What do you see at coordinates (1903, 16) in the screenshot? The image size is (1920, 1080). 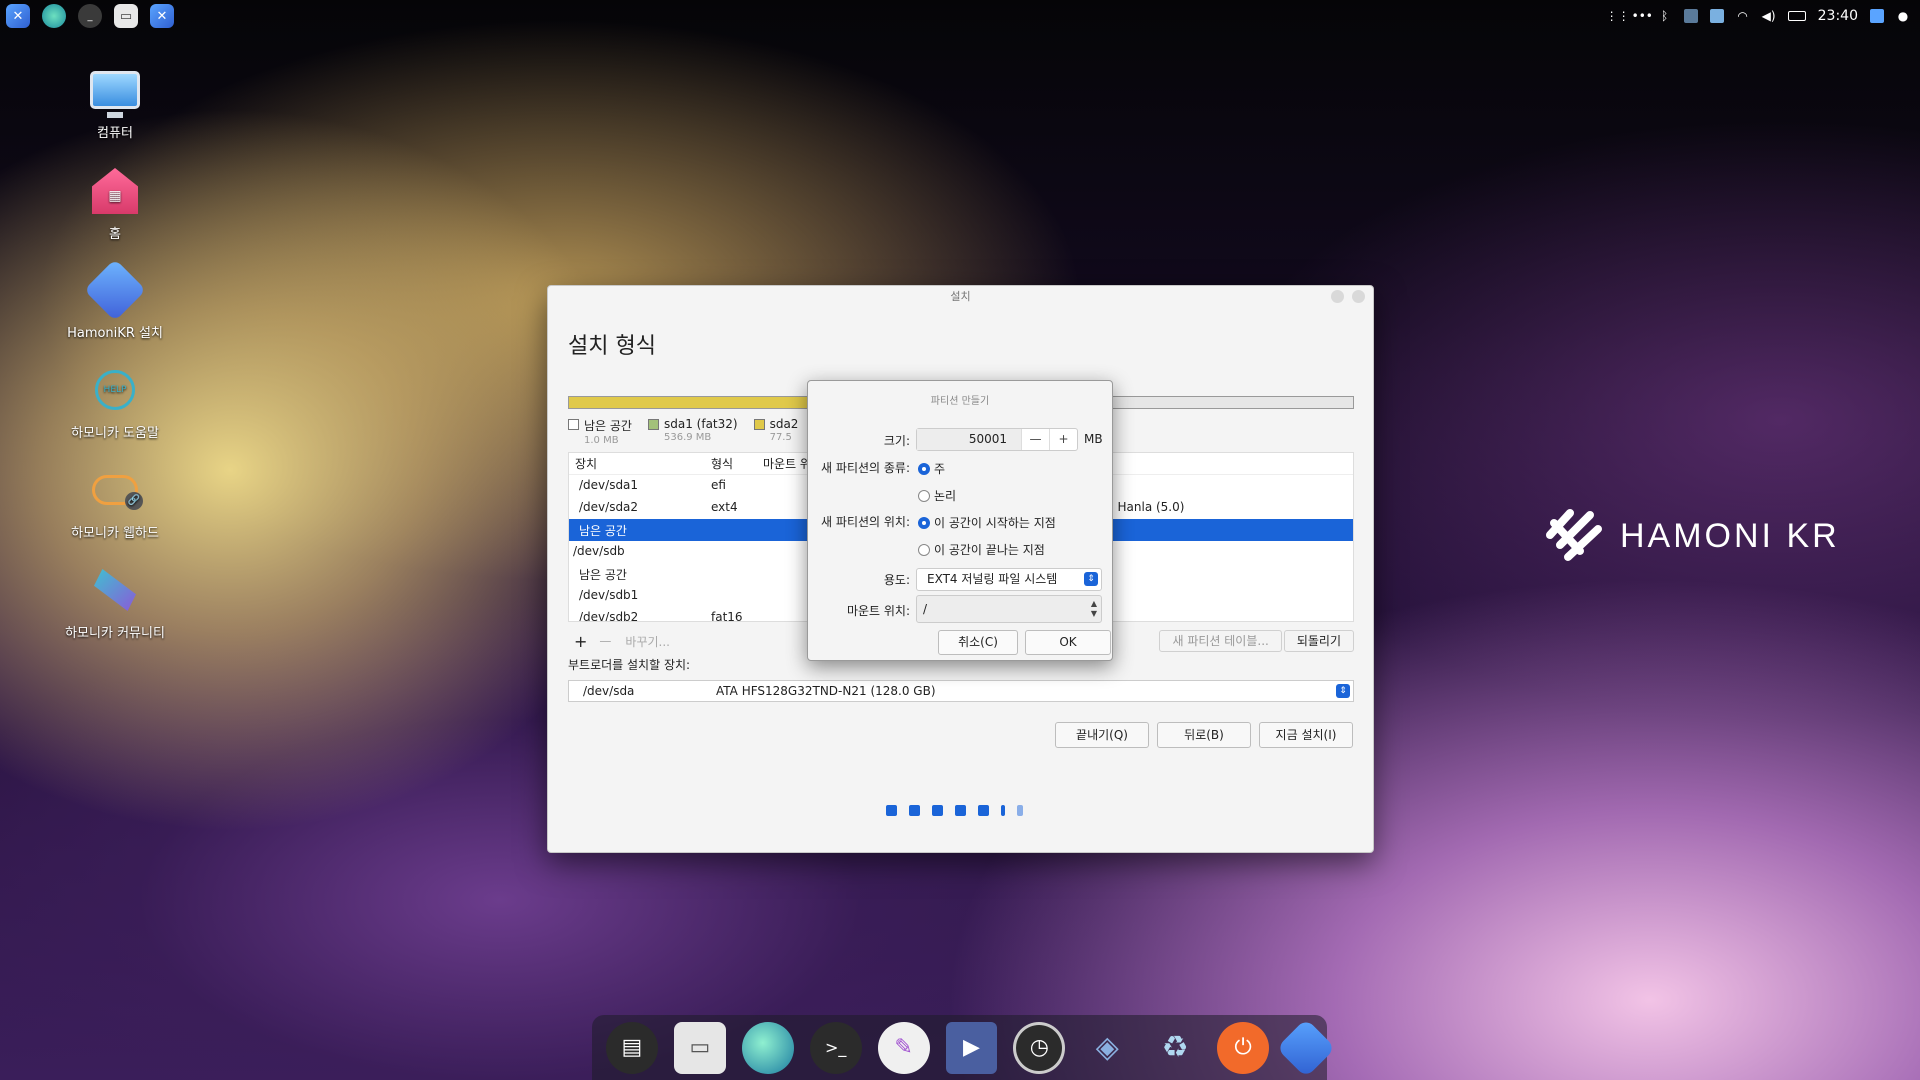 I see `user-icon: ●` at bounding box center [1903, 16].